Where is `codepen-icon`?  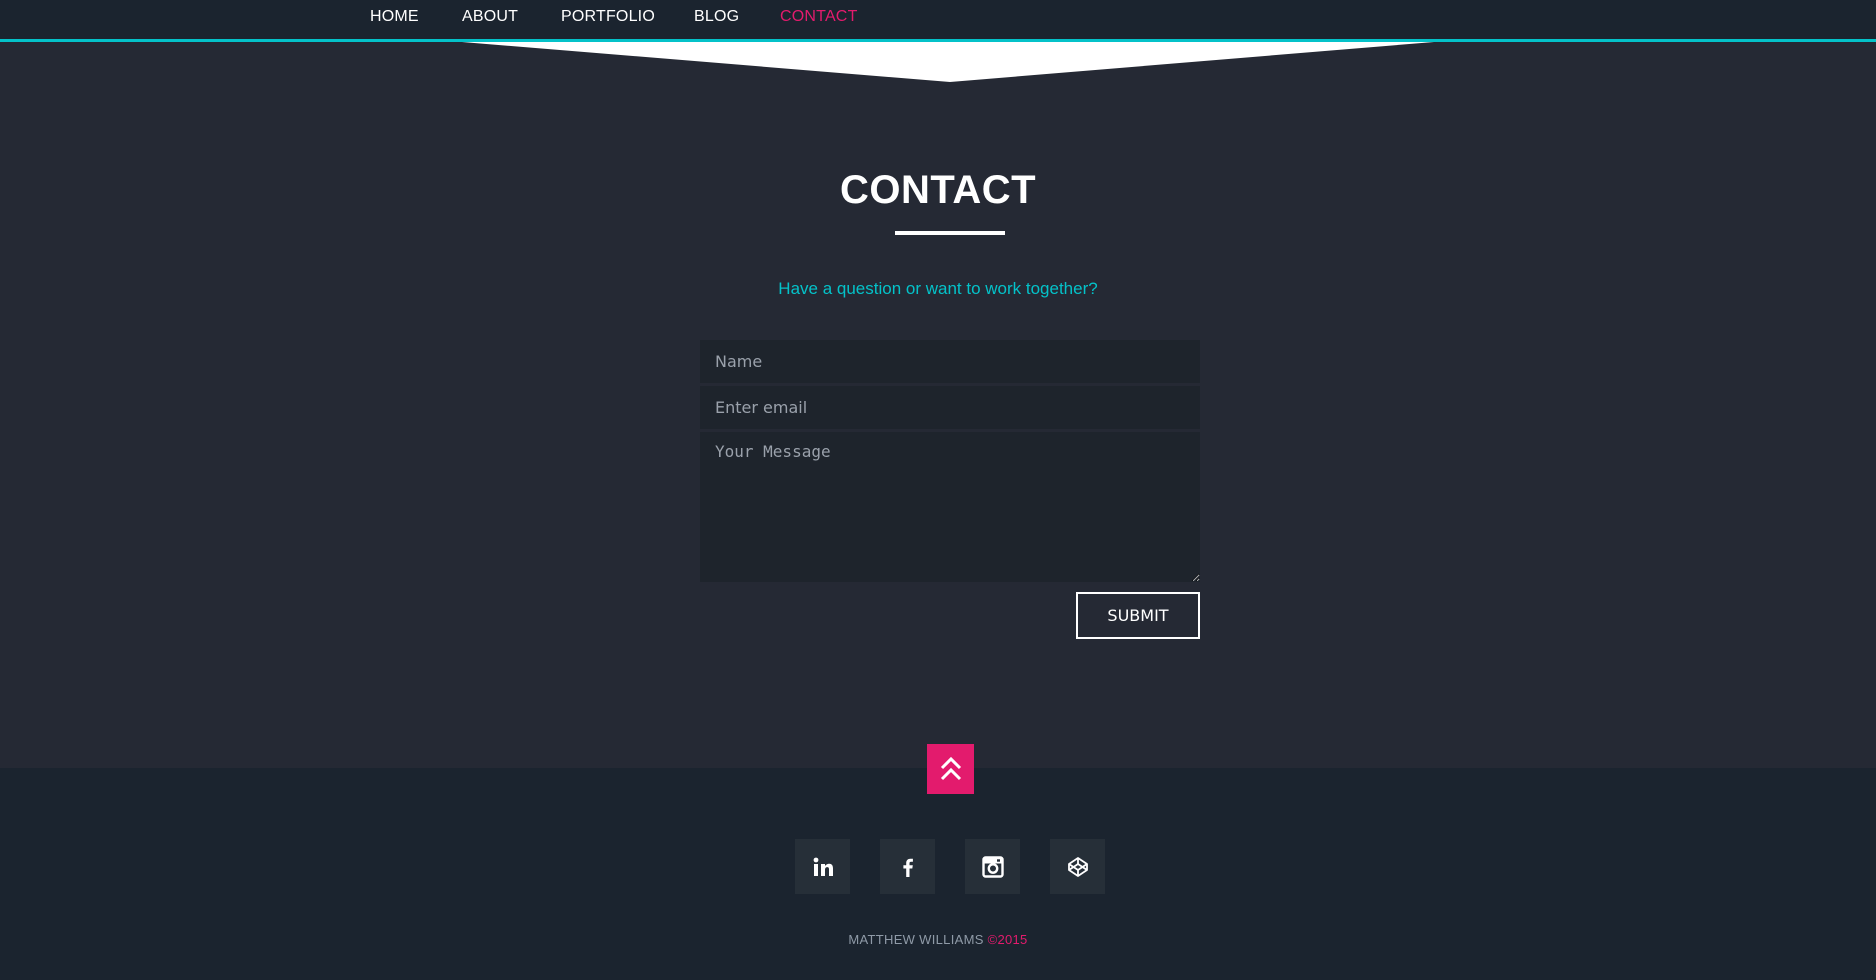
codepen-icon is located at coordinates (1077, 866).